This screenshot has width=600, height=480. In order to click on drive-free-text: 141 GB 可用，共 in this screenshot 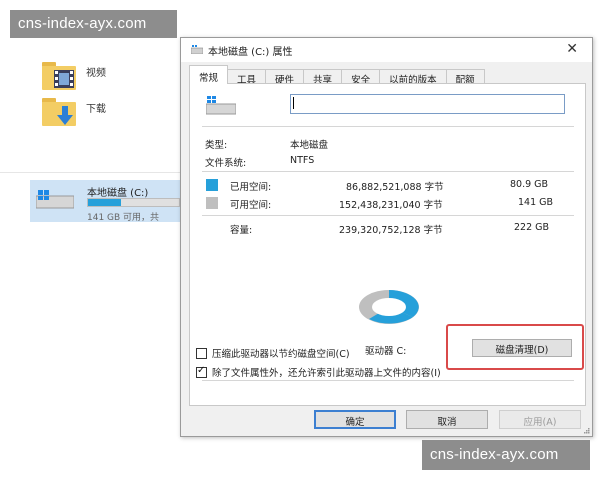, I will do `click(123, 218)`.